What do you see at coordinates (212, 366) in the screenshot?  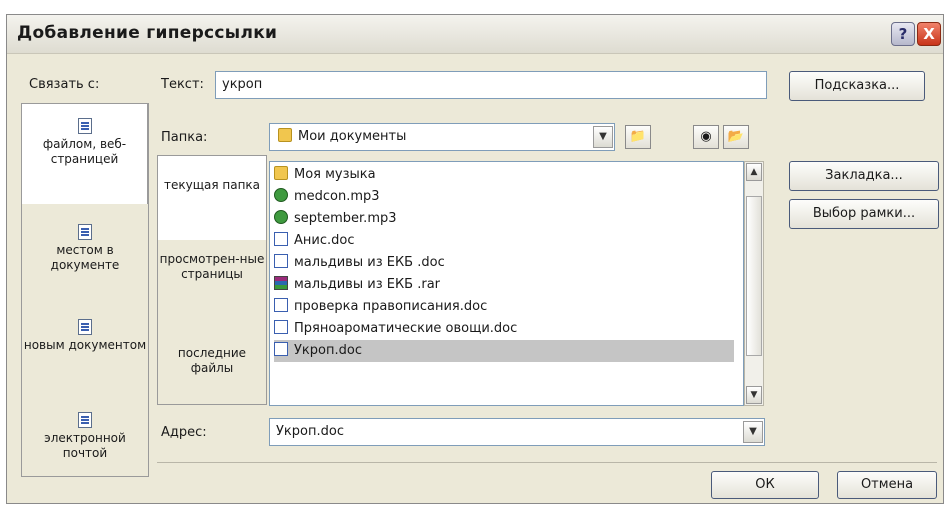 I see `recent-files-item: последние файлы` at bounding box center [212, 366].